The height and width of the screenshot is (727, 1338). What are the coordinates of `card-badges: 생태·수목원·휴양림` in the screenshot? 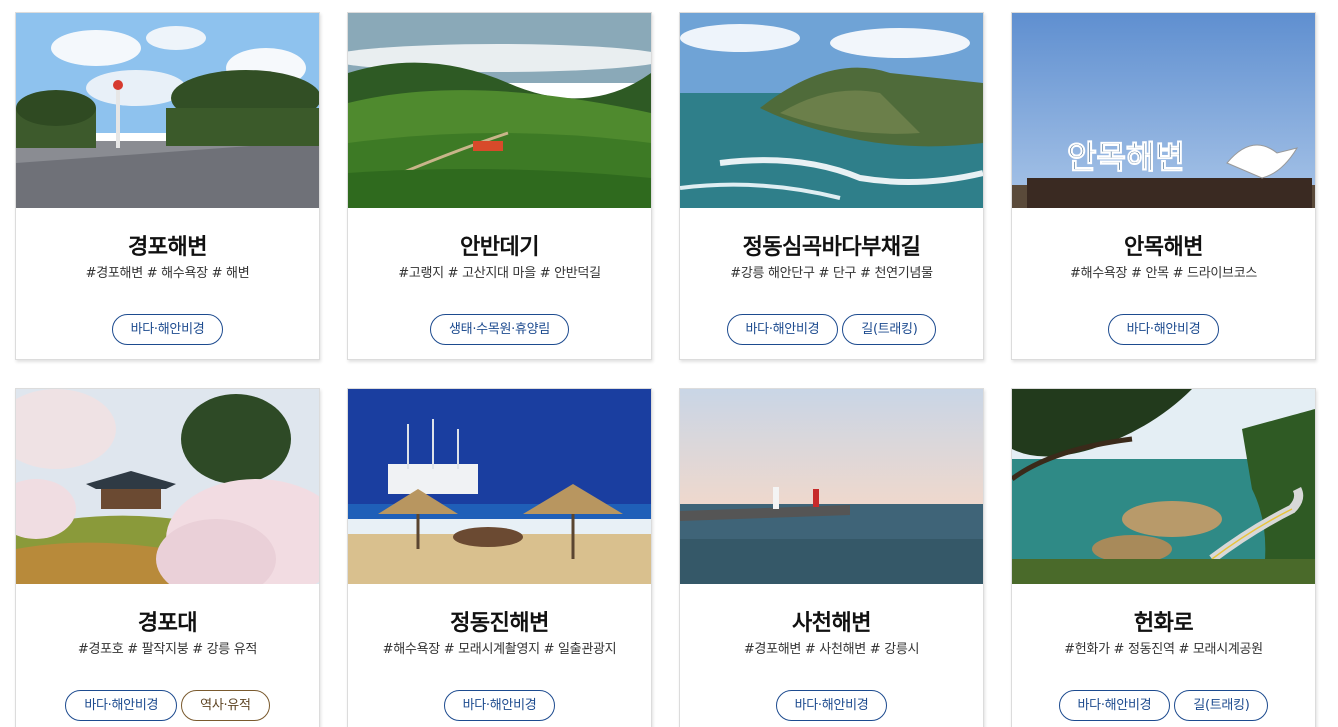 It's located at (499, 329).